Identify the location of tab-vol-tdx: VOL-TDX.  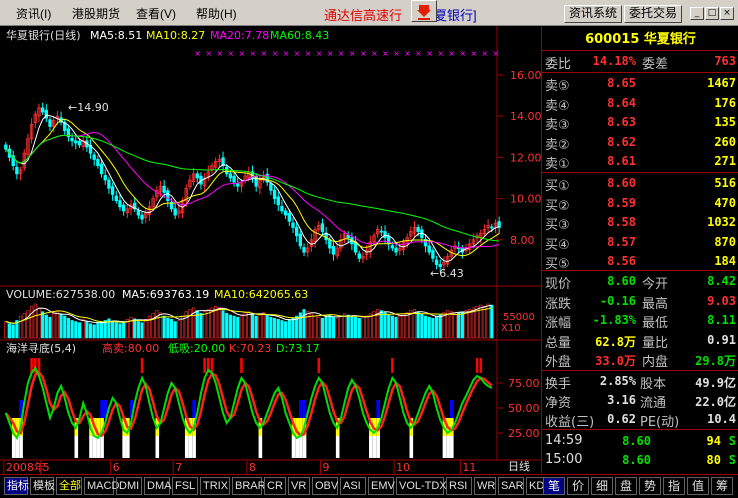
(421, 486).